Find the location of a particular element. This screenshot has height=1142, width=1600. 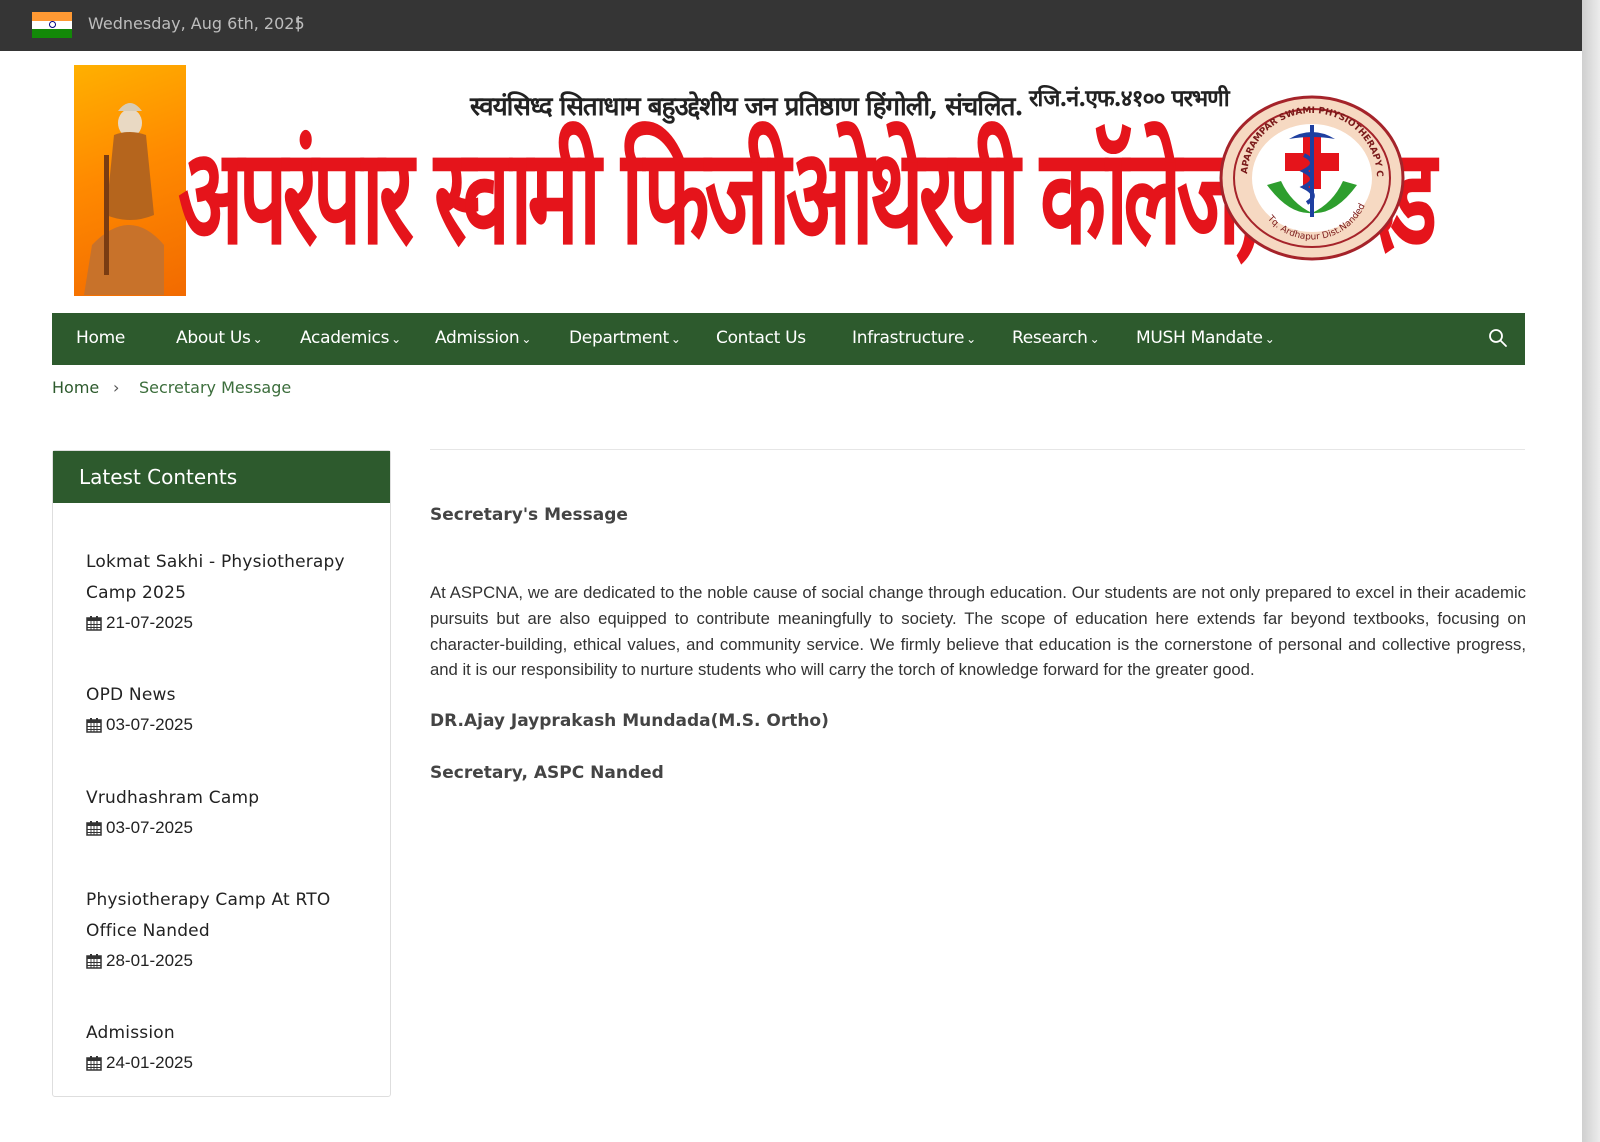

secretary-role: Secretary, ASPC Nanded is located at coordinates (547, 773).